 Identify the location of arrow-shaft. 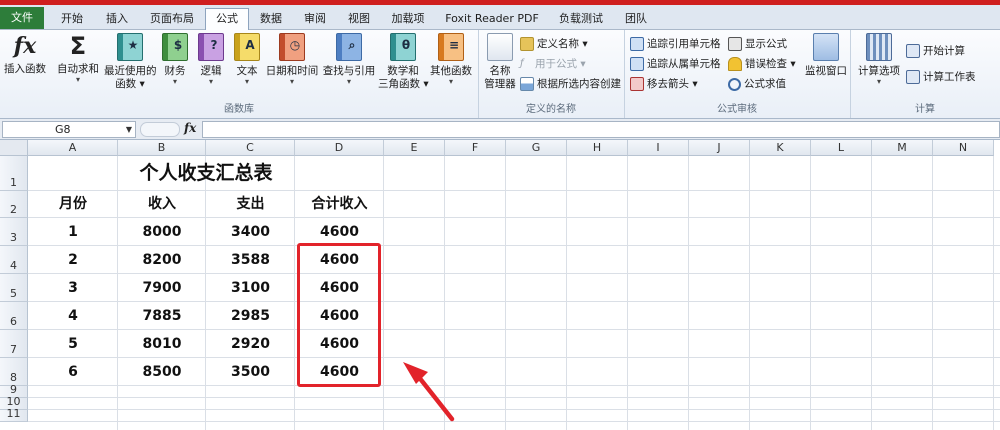
(435, 397).